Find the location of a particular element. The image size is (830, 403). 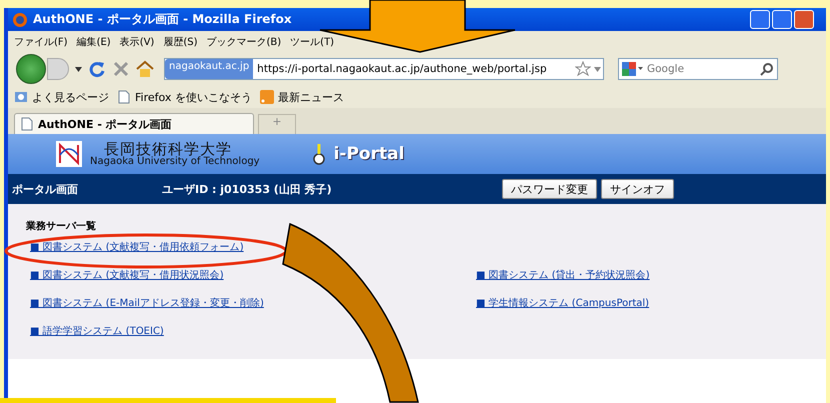

back-button is located at coordinates (31, 69).